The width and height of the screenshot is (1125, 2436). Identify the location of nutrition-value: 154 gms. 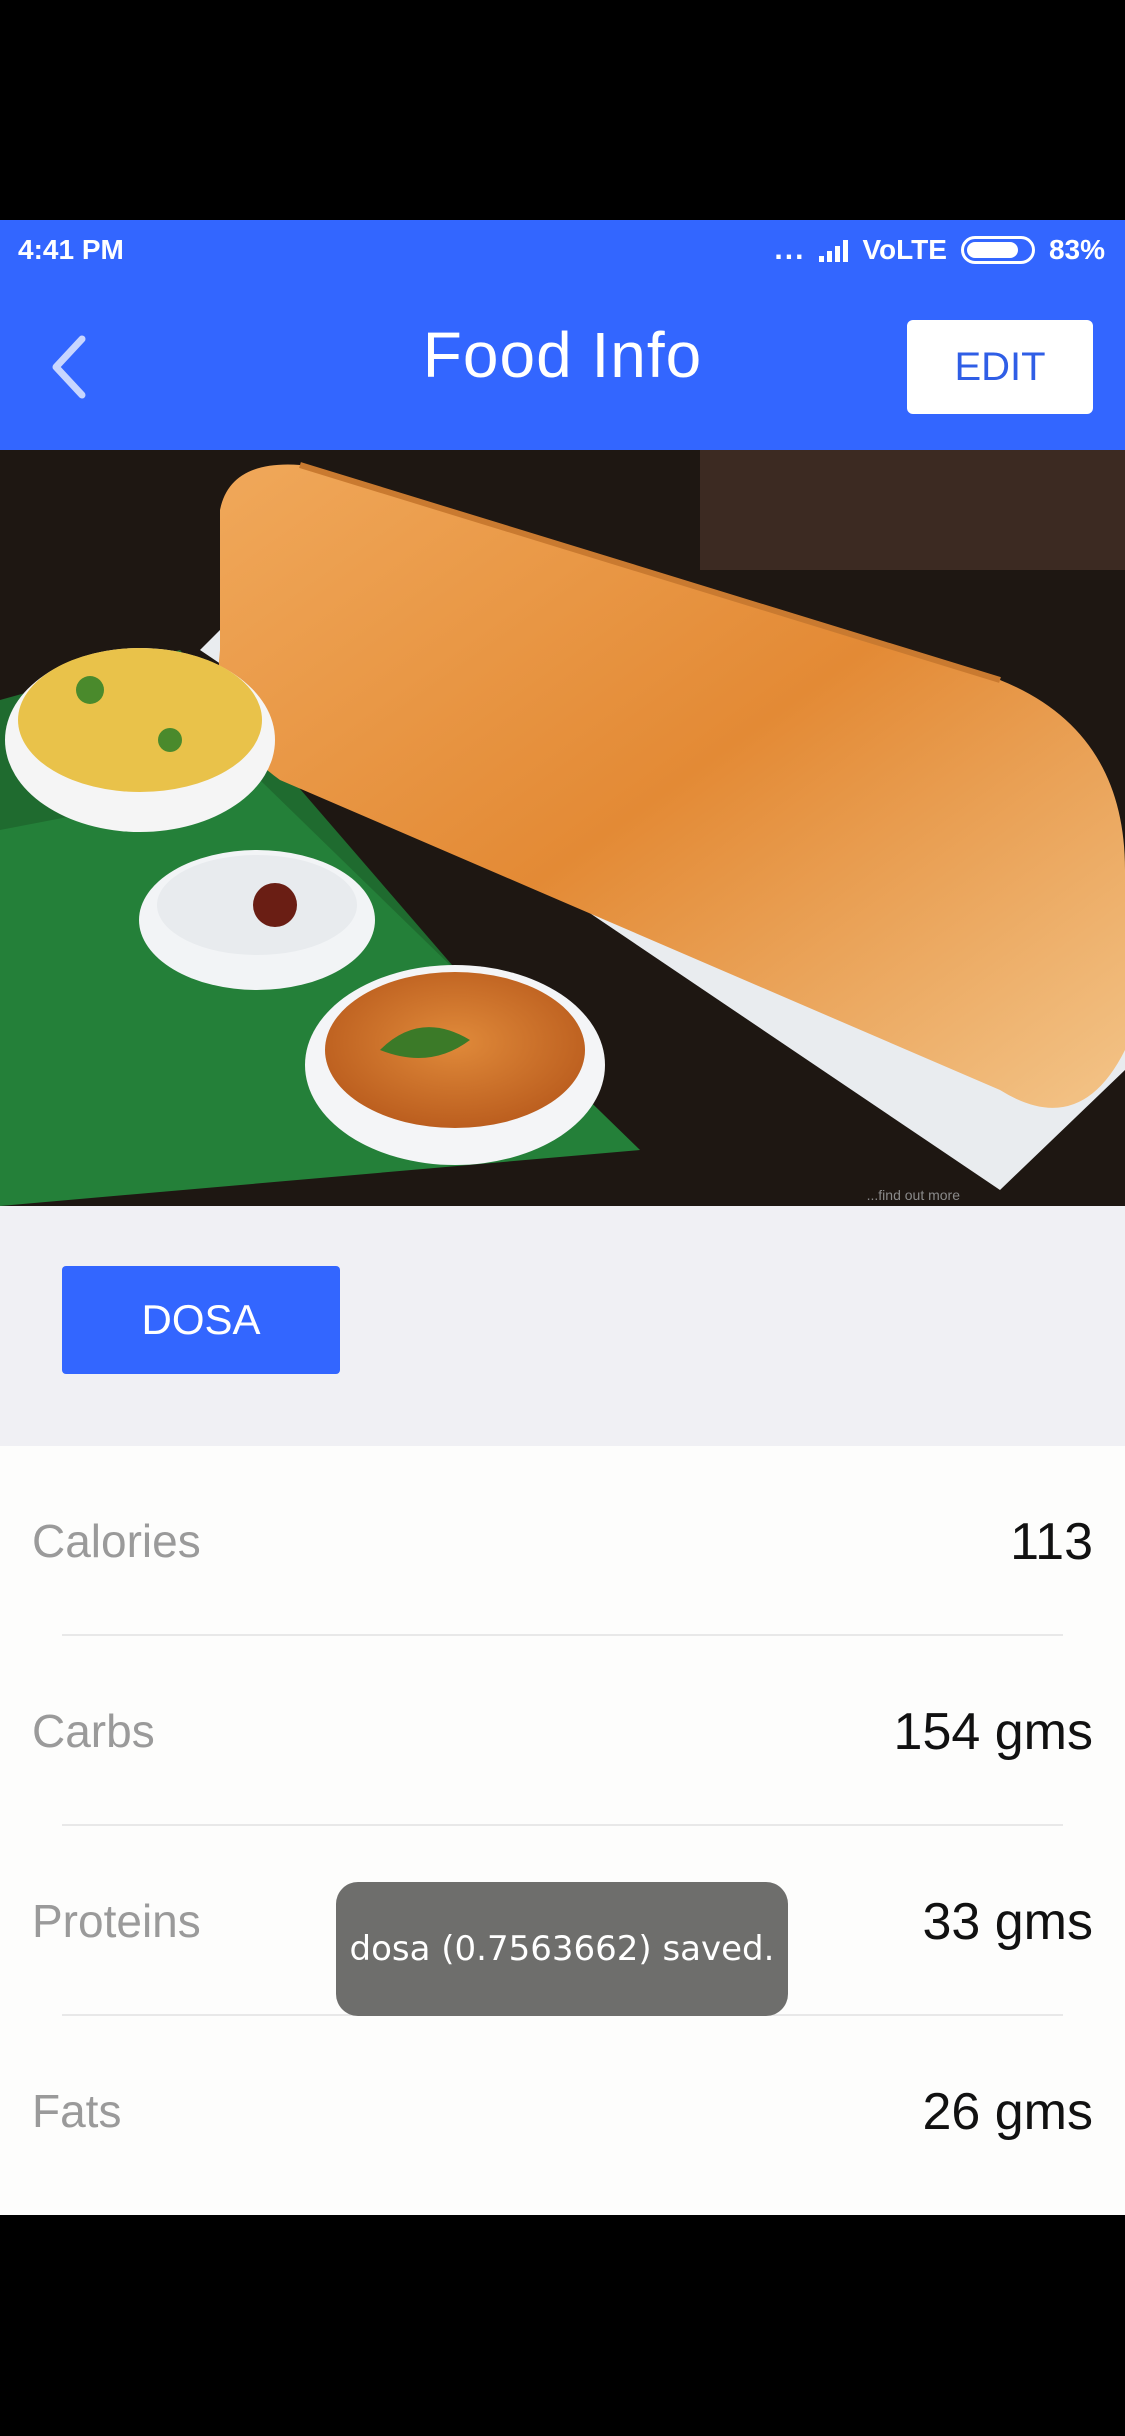
(993, 1732).